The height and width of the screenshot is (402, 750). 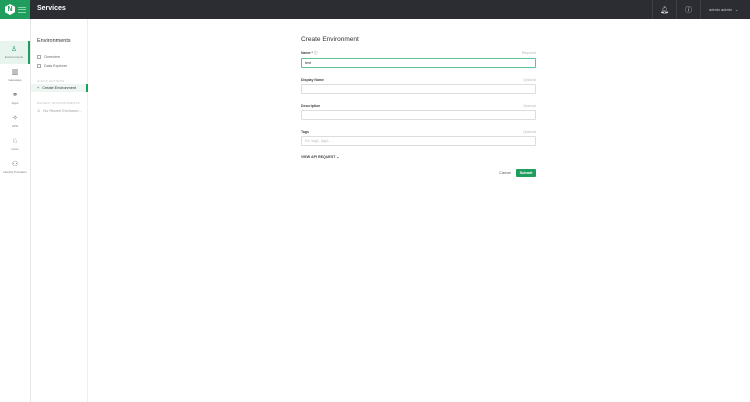 What do you see at coordinates (15, 172) in the screenshot?
I see `rail-label: Identity Providers` at bounding box center [15, 172].